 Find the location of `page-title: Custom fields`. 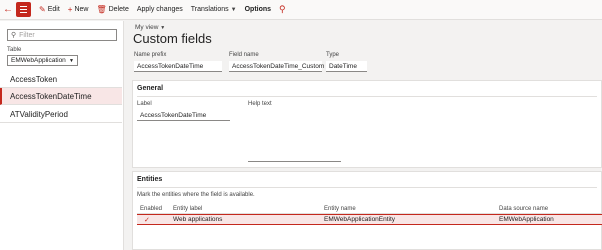

page-title: Custom fields is located at coordinates (172, 38).